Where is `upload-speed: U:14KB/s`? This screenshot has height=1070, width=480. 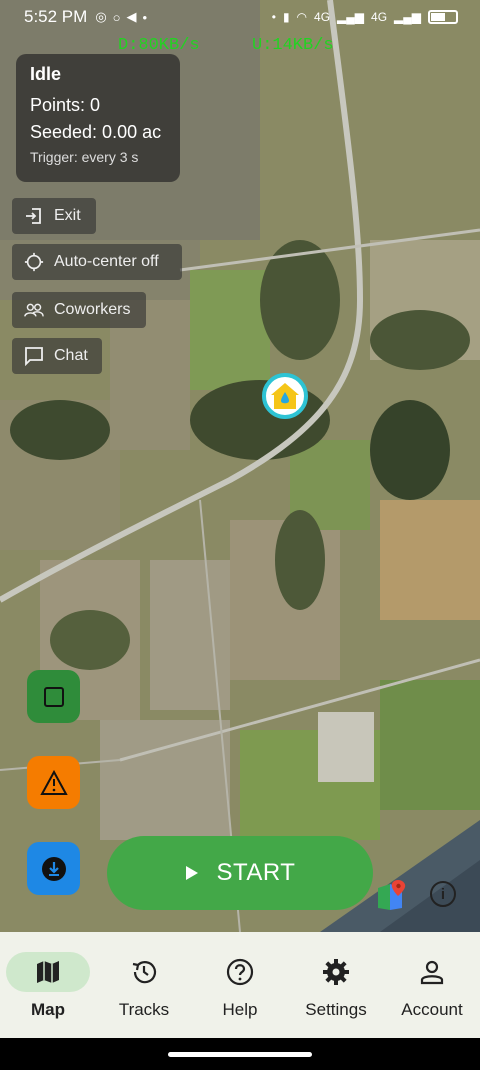
upload-speed: U:14KB/s is located at coordinates (293, 45).